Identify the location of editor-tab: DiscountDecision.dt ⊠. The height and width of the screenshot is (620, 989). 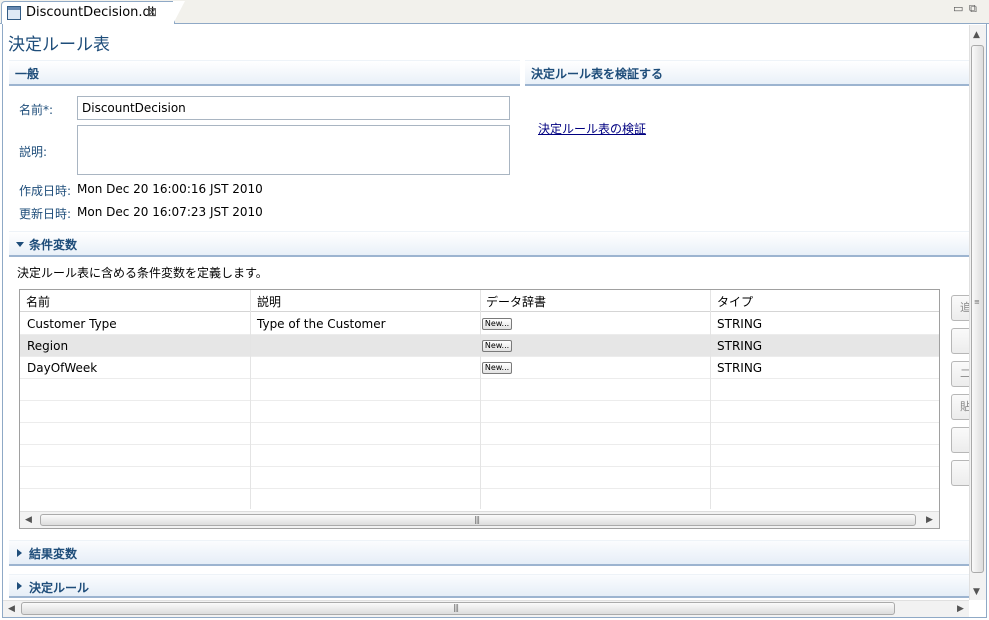
(88, 12).